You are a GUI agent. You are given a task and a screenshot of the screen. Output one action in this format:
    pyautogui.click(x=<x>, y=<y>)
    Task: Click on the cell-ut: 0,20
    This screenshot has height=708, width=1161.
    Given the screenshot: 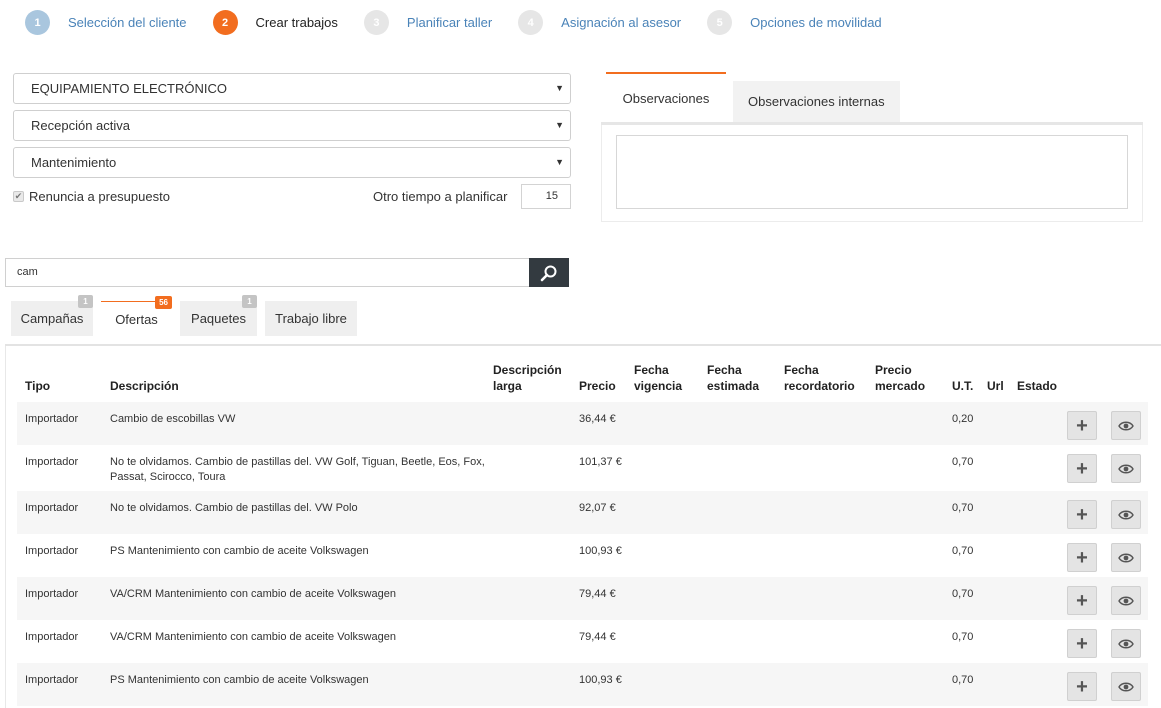 What is the action you would take?
    pyautogui.click(x=963, y=419)
    